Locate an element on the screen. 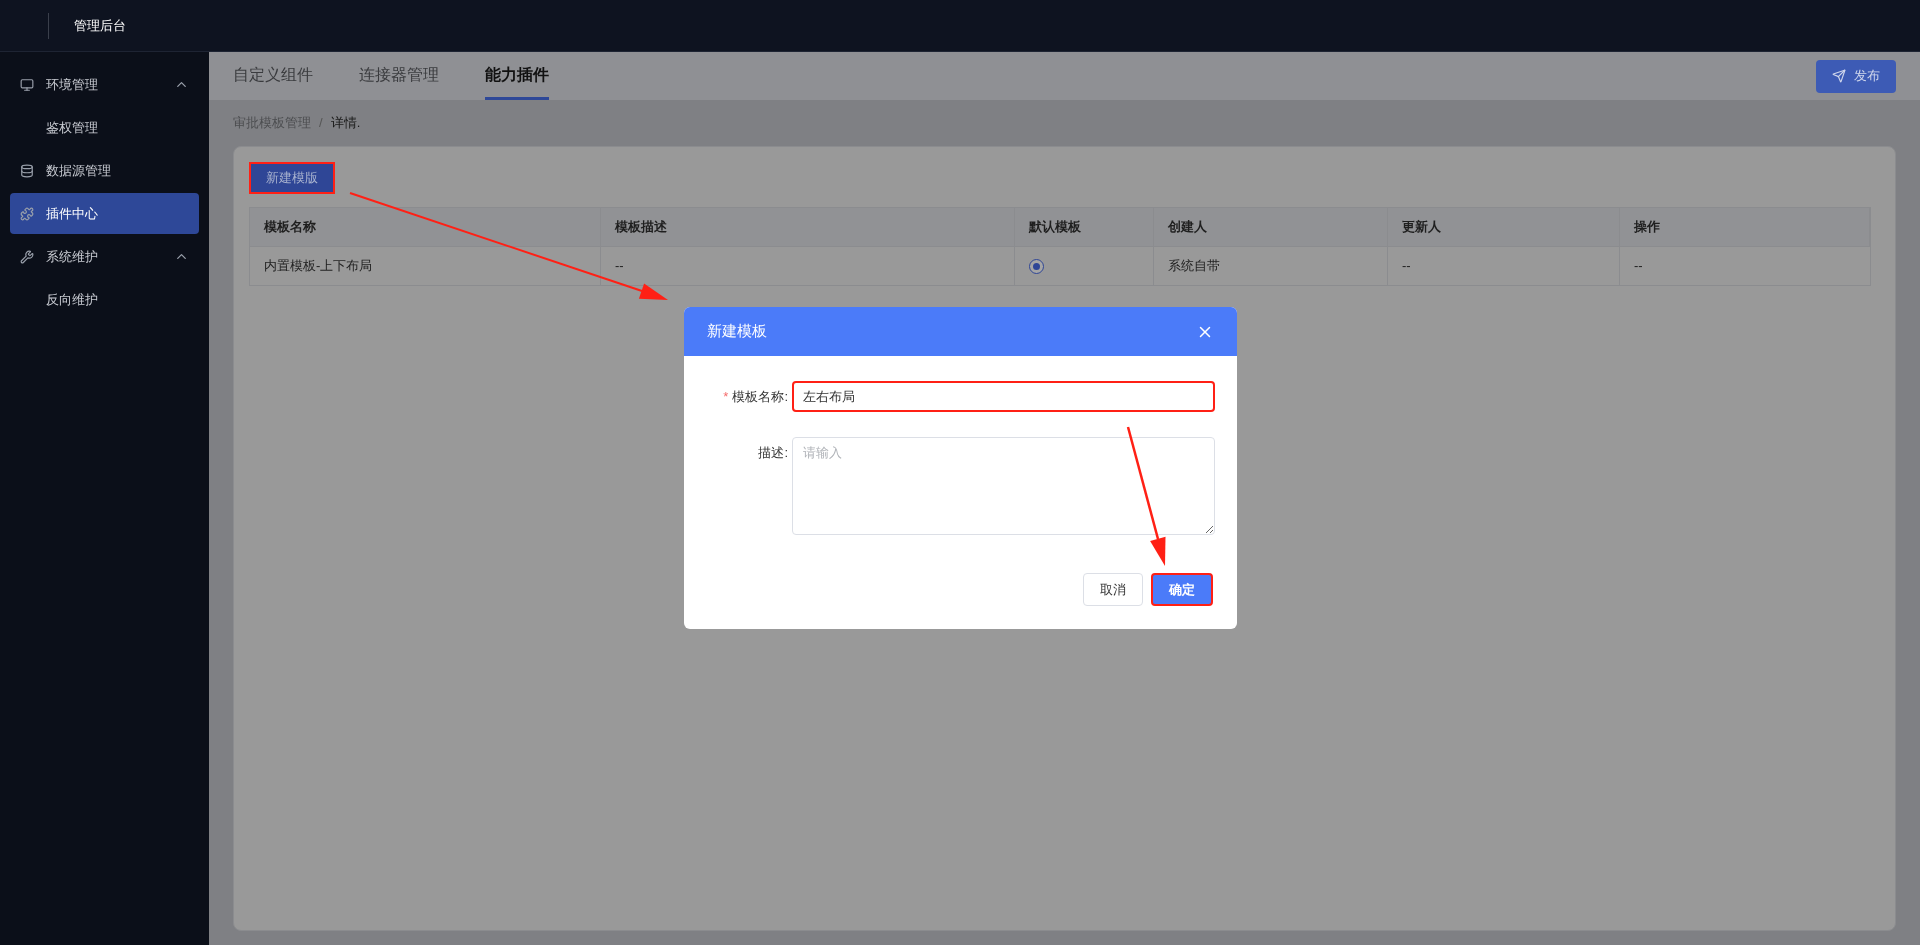 The height and width of the screenshot is (945, 1920). sidebar-item: 系统维护 is located at coordinates (104, 256).